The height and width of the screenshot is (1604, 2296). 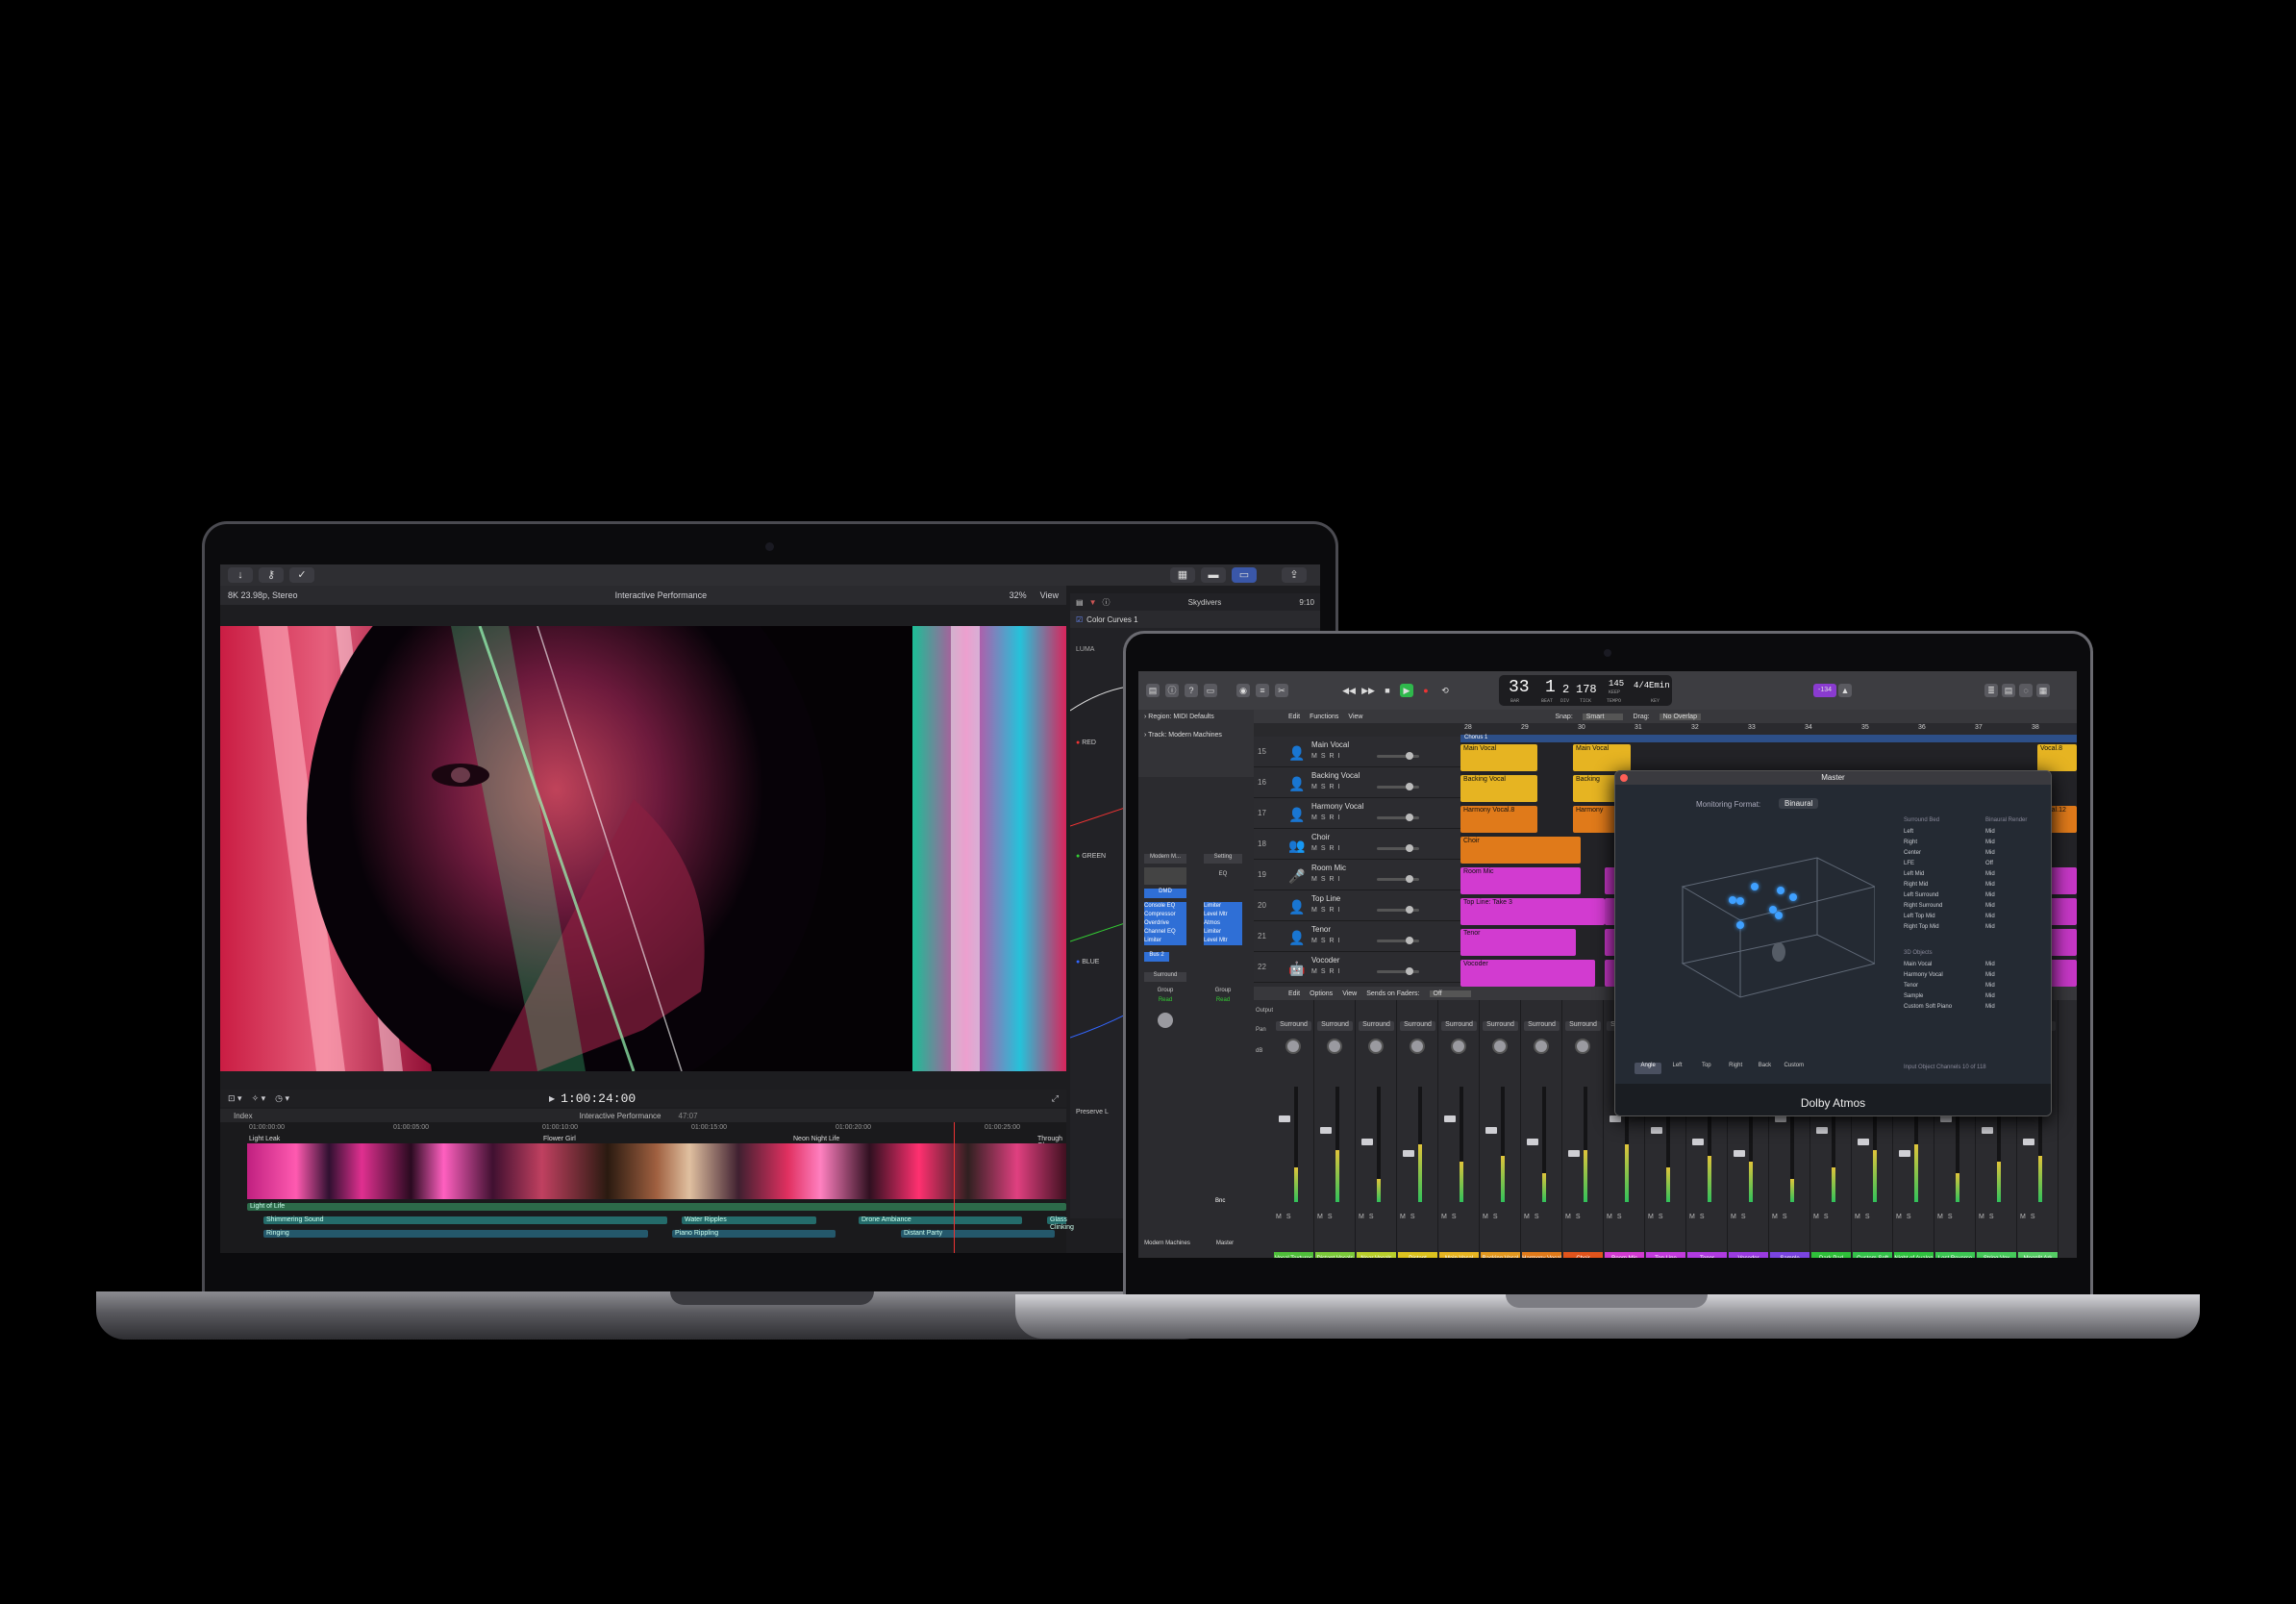 I want to click on view-menu: View, so click(x=1355, y=717).